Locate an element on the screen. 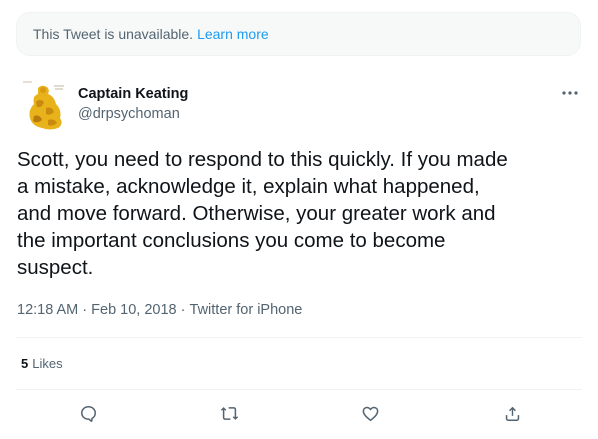  likes-count: 5 is located at coordinates (25, 363).